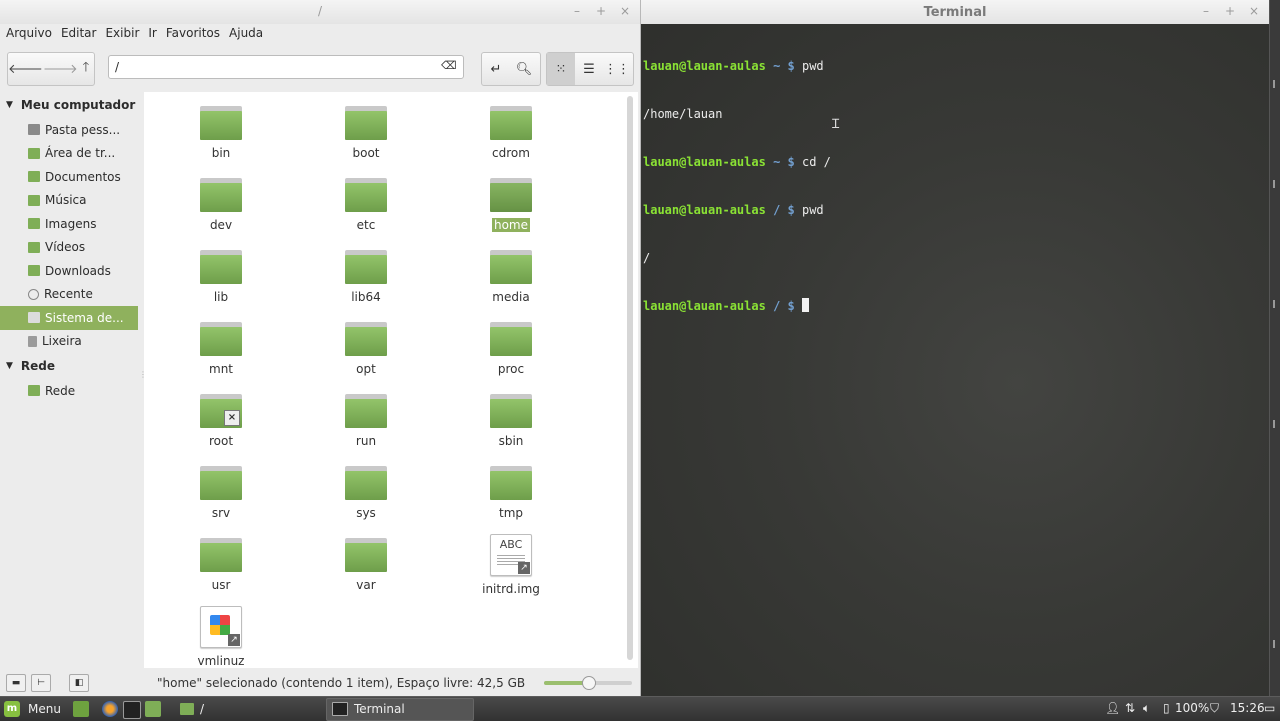  I want to click on file-item-proc: proc, so click(511, 349).